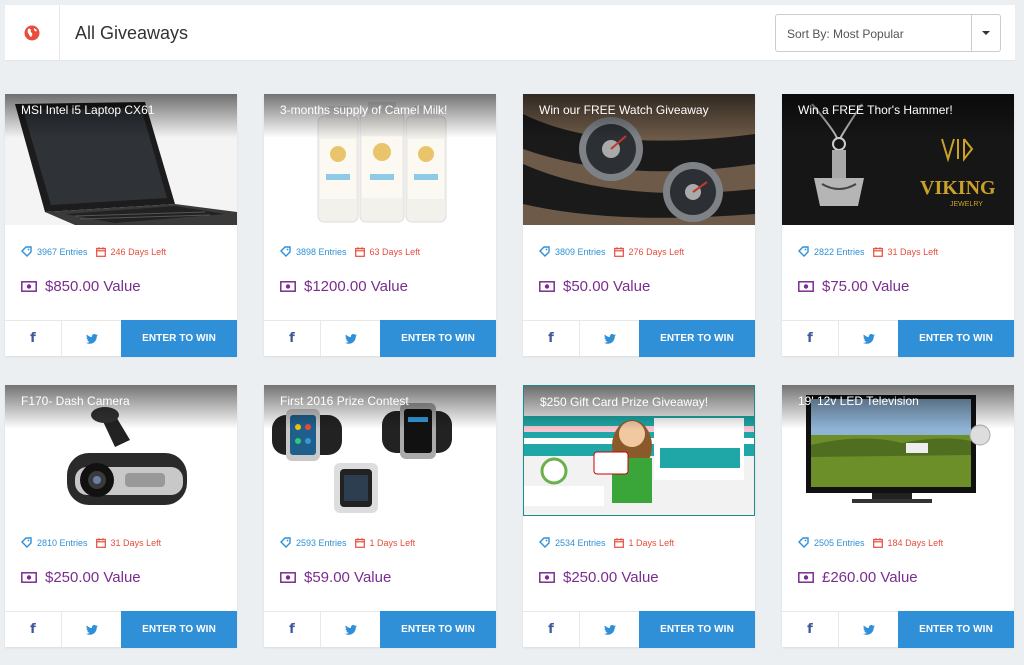 The width and height of the screenshot is (1024, 665). Describe the element at coordinates (958, 188) in the screenshot. I see `viking-logo-text: VIKING` at that location.